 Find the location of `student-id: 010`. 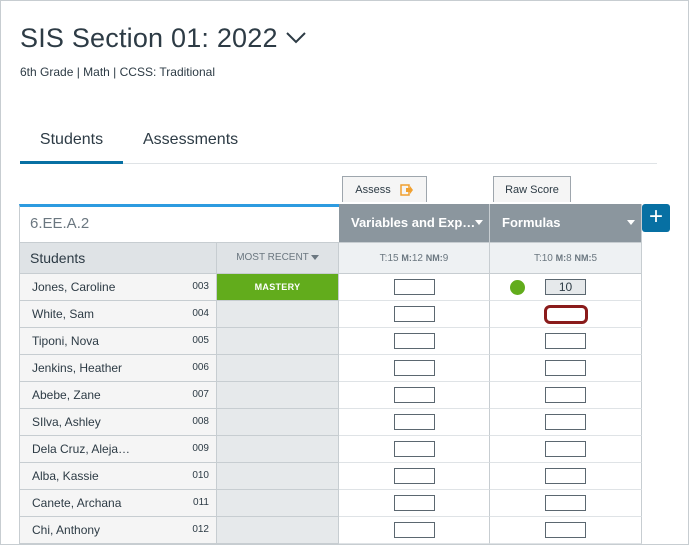

student-id: 010 is located at coordinates (200, 475).